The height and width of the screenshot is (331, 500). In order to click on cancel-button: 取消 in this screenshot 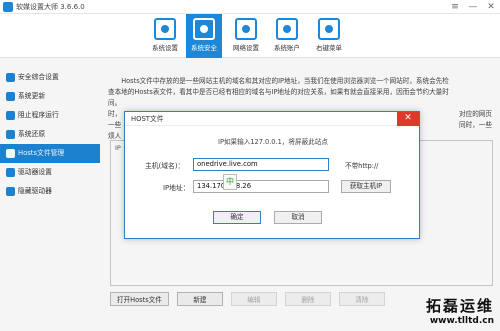, I will do `click(298, 217)`.